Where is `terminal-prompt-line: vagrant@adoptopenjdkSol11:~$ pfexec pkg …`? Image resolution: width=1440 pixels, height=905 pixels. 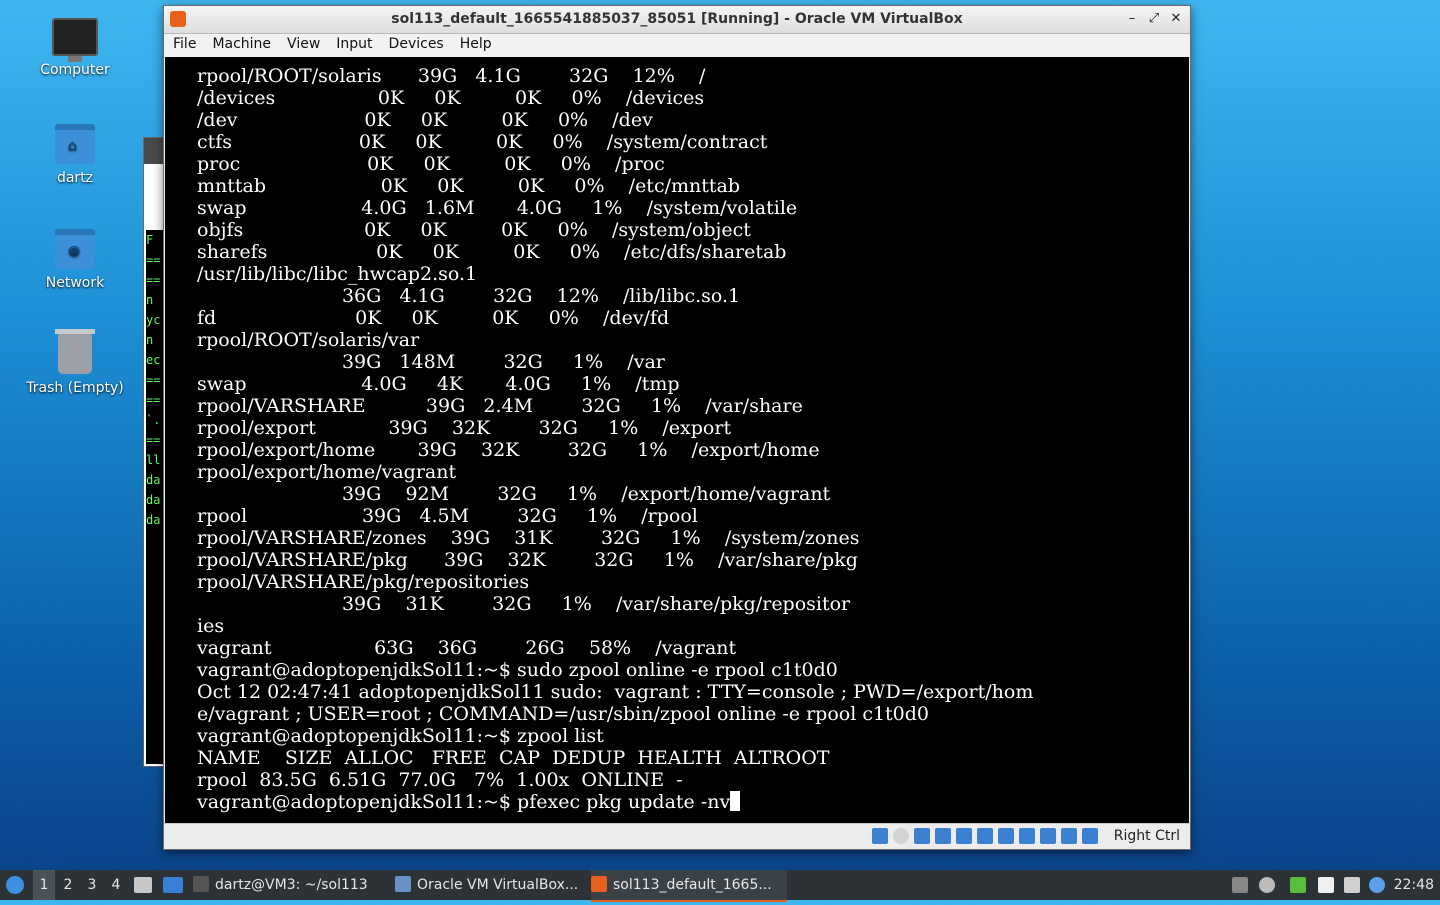 terminal-prompt-line: vagrant@adoptopenjdkSol11:~$ pfexec pkg … is located at coordinates (693, 802).